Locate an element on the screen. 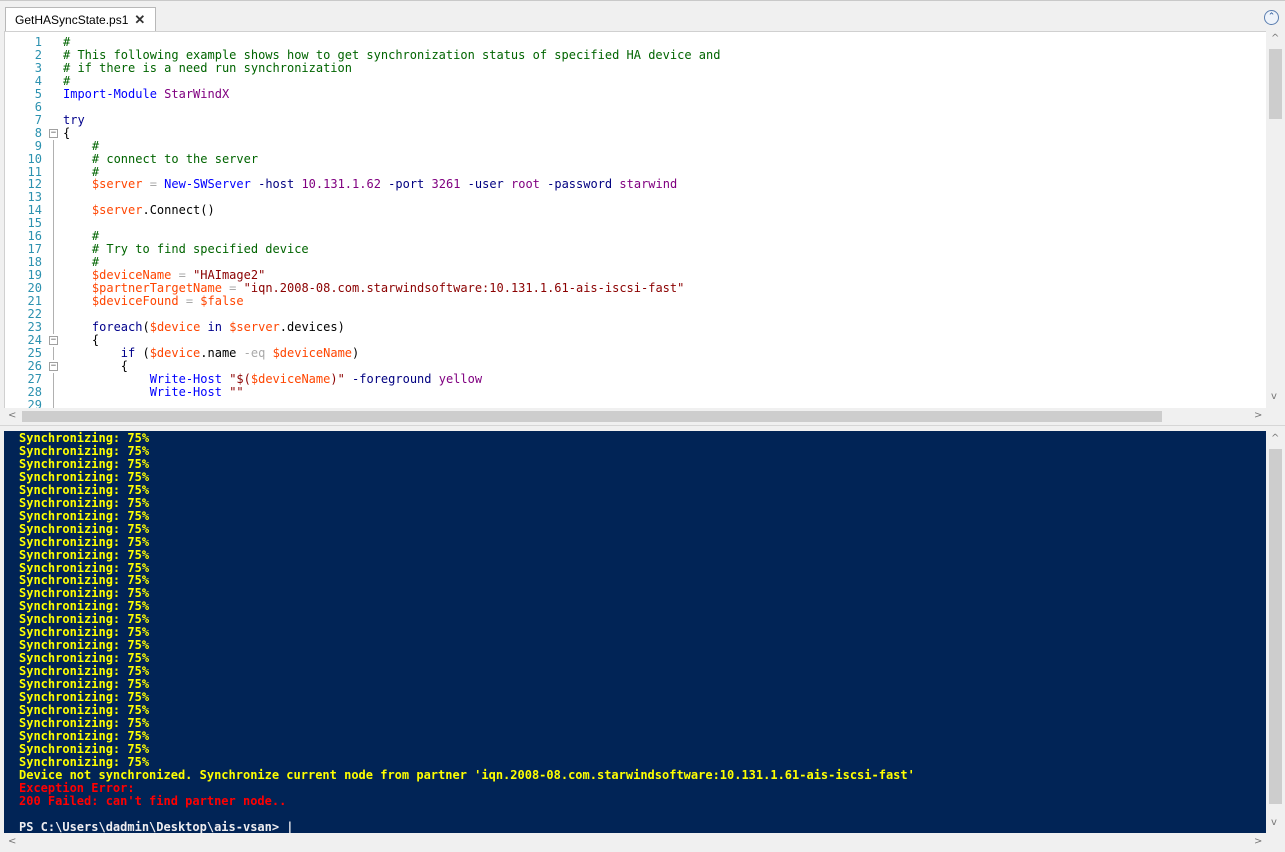 The height and width of the screenshot is (852, 1285). console-prompt: PS C:\Users\dadmin\Desktop\ais-vsan> | is located at coordinates (156, 826).